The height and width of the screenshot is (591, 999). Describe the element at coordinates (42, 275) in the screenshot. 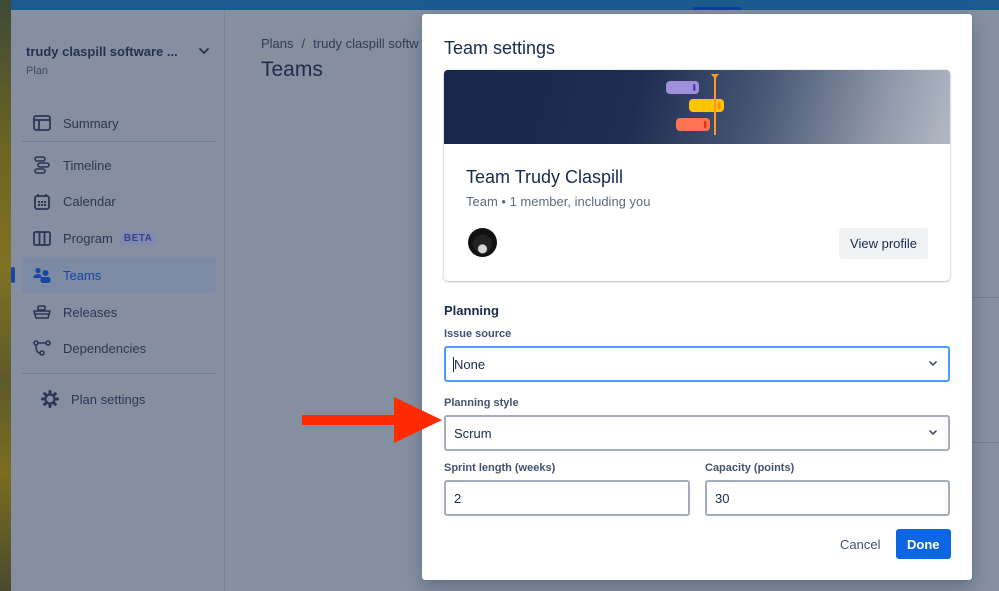

I see `teams-icon` at that location.